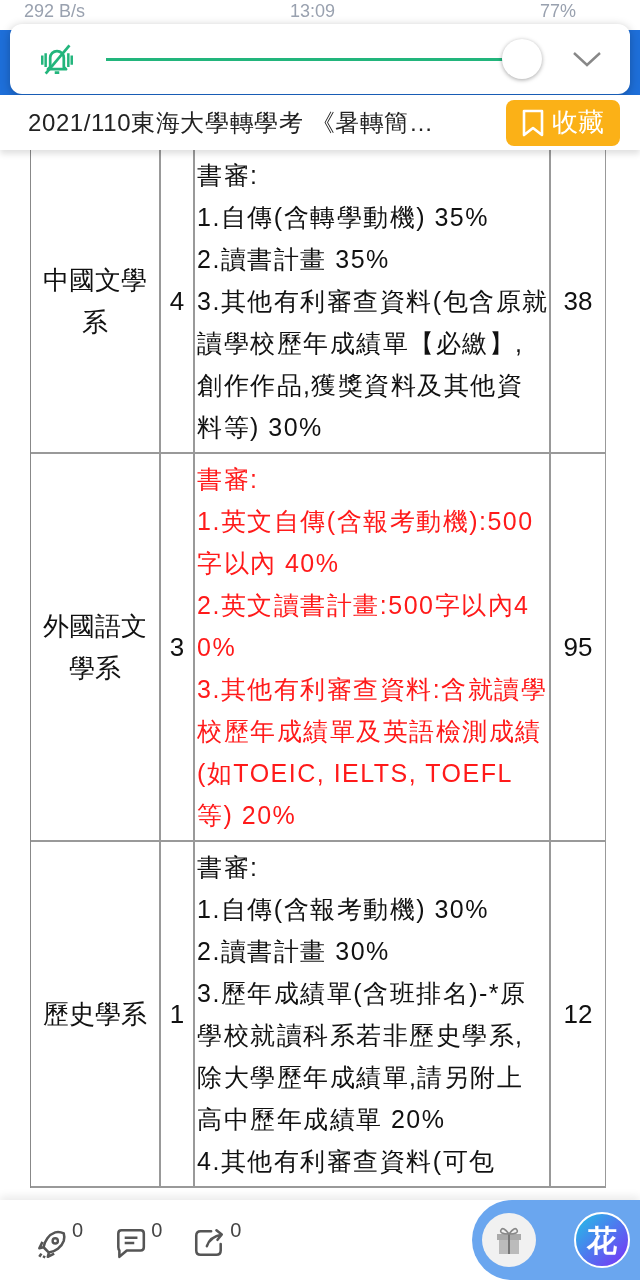 The height and width of the screenshot is (1280, 640). What do you see at coordinates (533, 122) in the screenshot?
I see `bookmark-icon` at bounding box center [533, 122].